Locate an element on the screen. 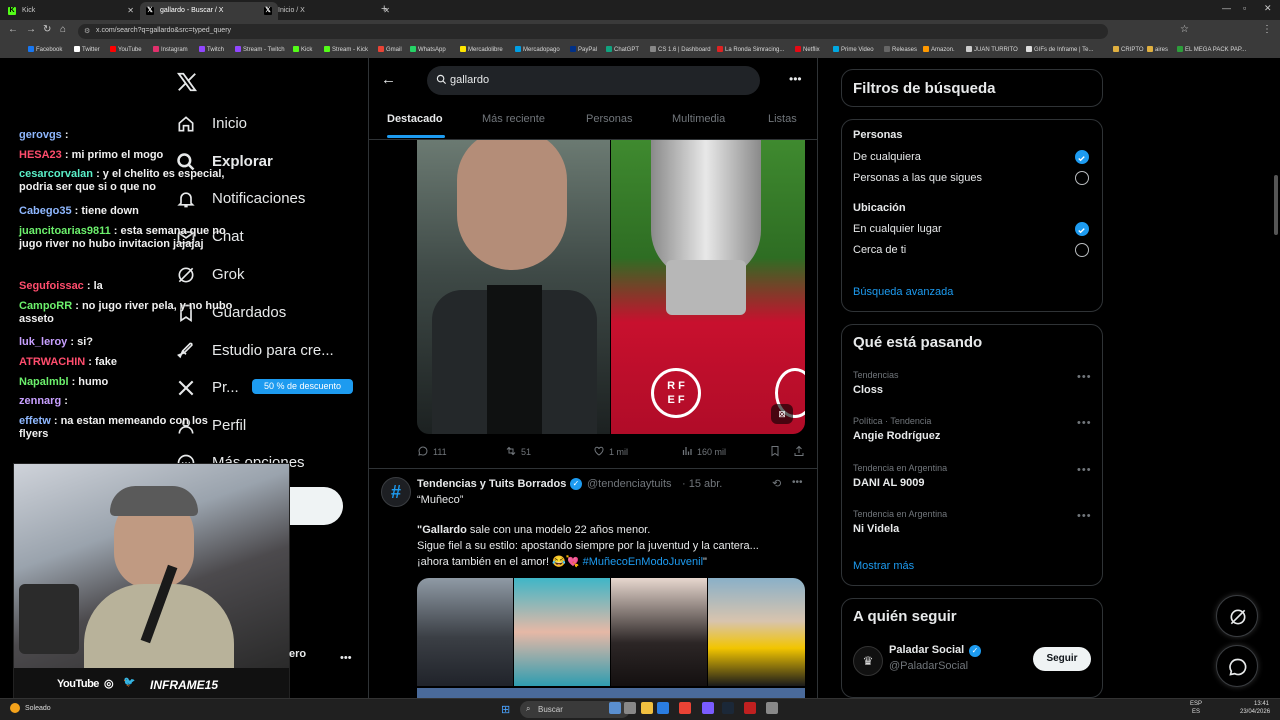 The image size is (1280, 720). suggested-account-handle: @PaladarSocial is located at coordinates (928, 666).